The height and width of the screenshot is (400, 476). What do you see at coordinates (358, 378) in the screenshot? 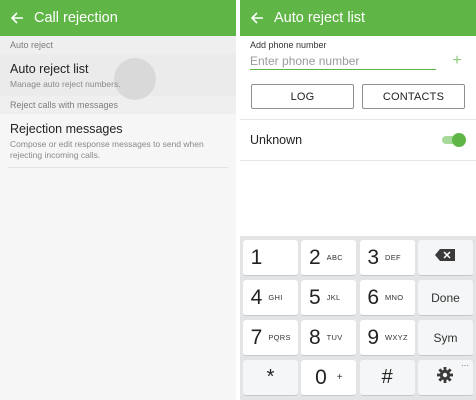
I see `keypad-row: * 0 + # ···` at bounding box center [358, 378].